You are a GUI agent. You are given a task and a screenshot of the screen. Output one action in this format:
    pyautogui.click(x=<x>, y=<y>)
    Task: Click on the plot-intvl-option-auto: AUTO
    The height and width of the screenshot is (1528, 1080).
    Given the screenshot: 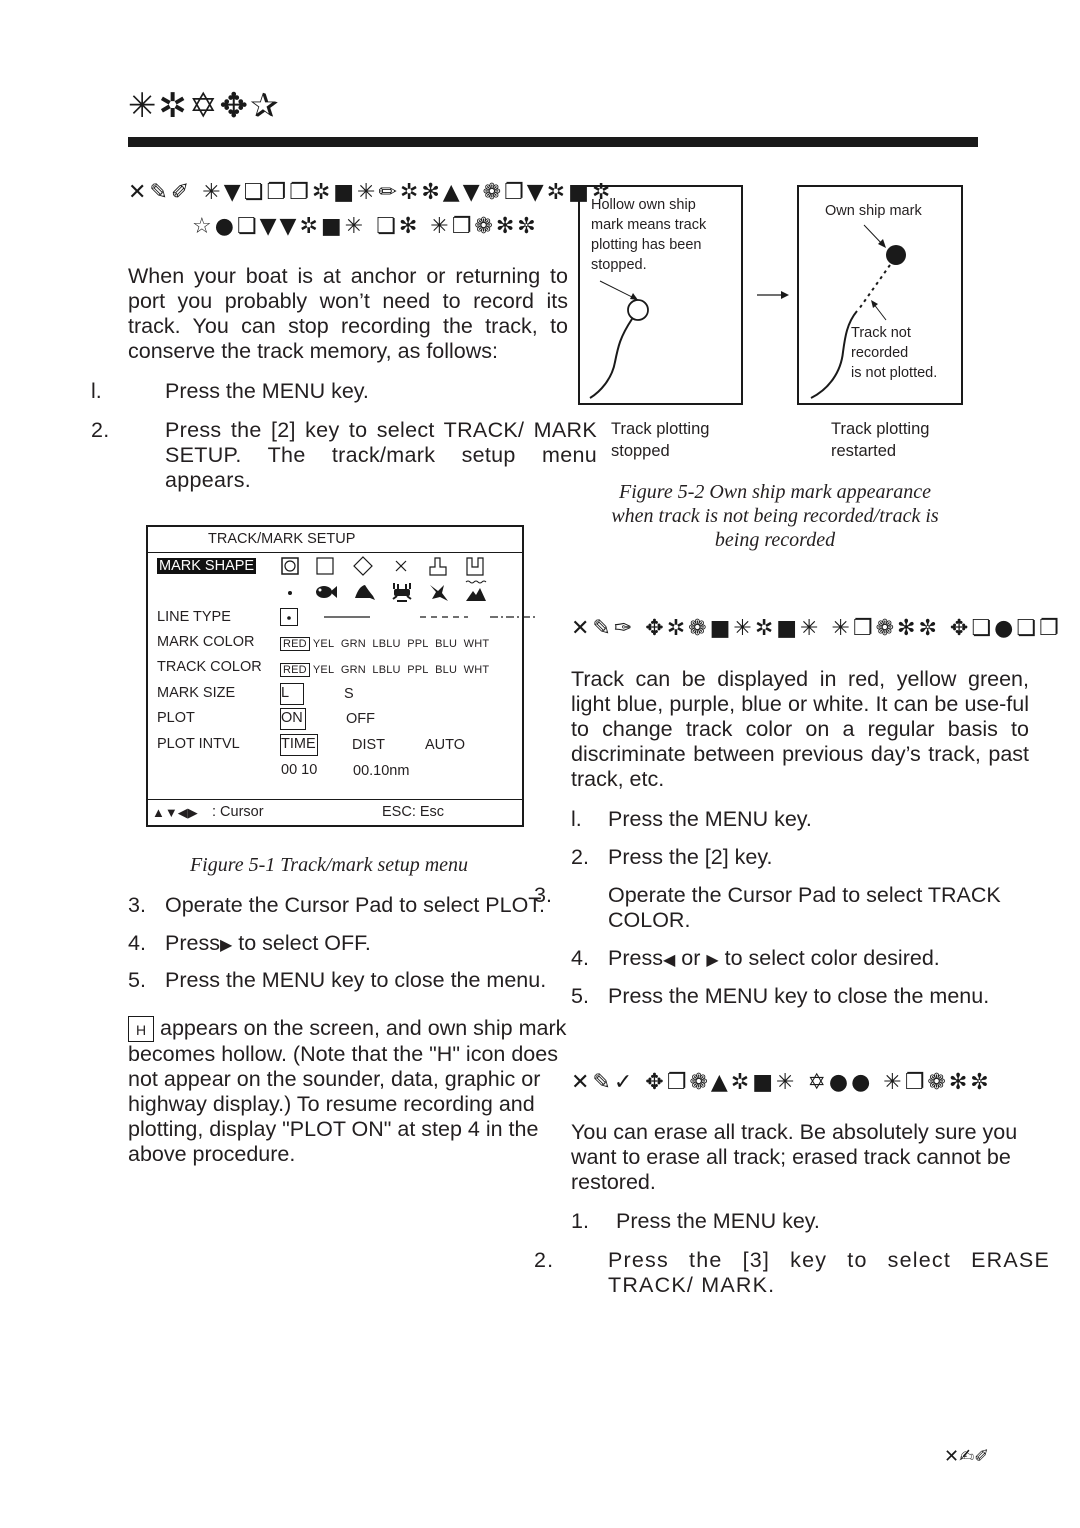 What is the action you would take?
    pyautogui.click(x=445, y=745)
    